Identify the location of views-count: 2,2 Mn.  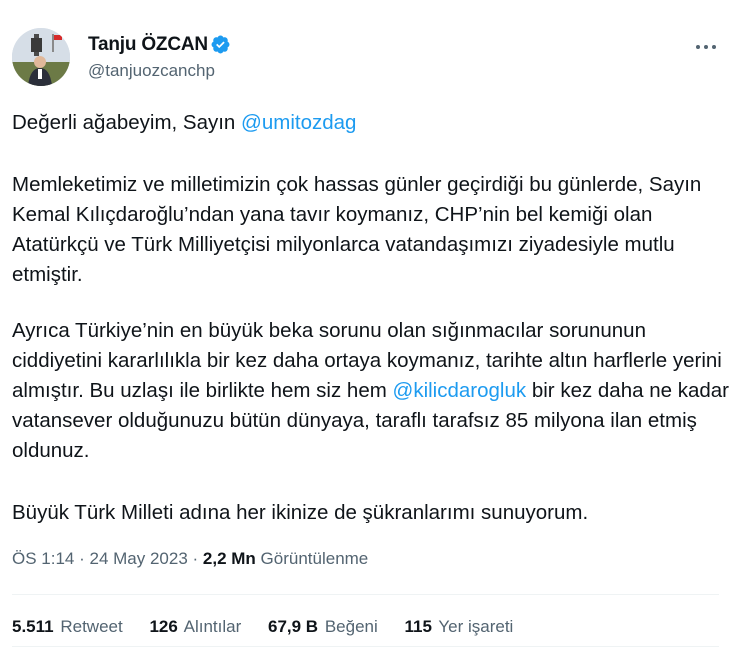
(229, 558).